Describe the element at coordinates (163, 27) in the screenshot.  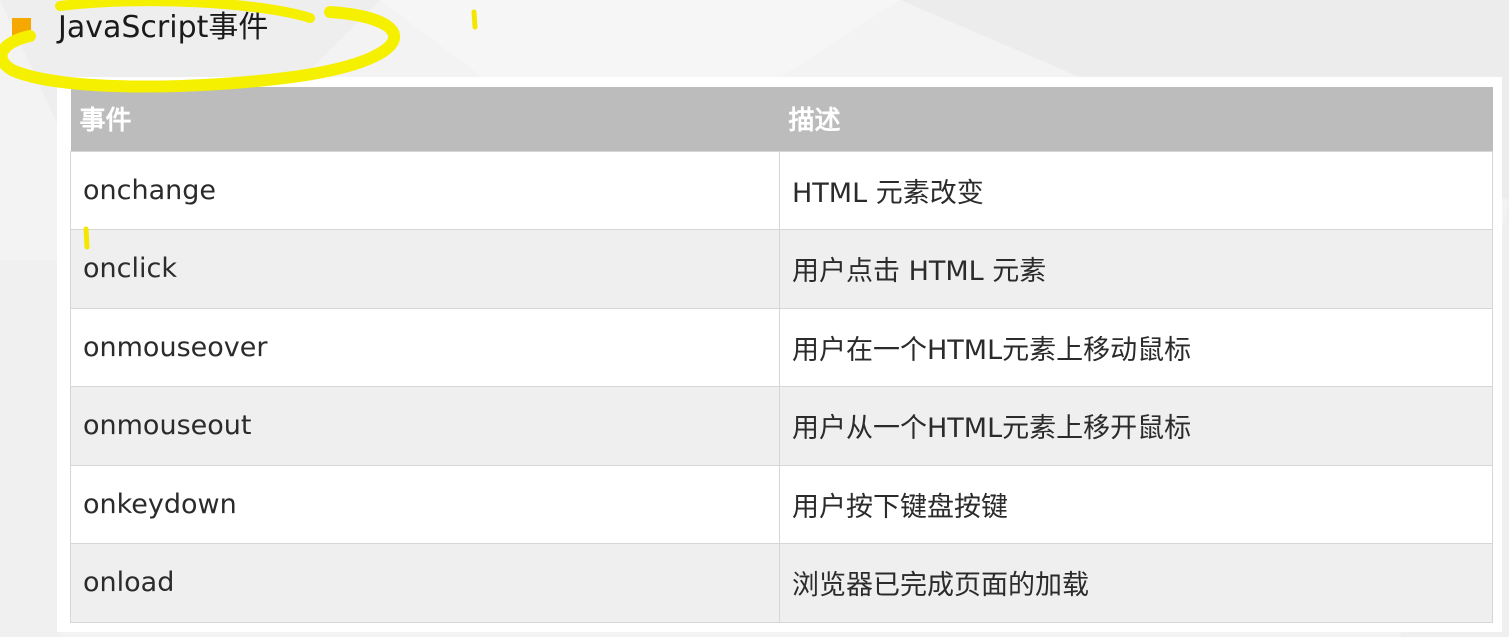
I see `slide-title-text: JavaScript事件` at that location.